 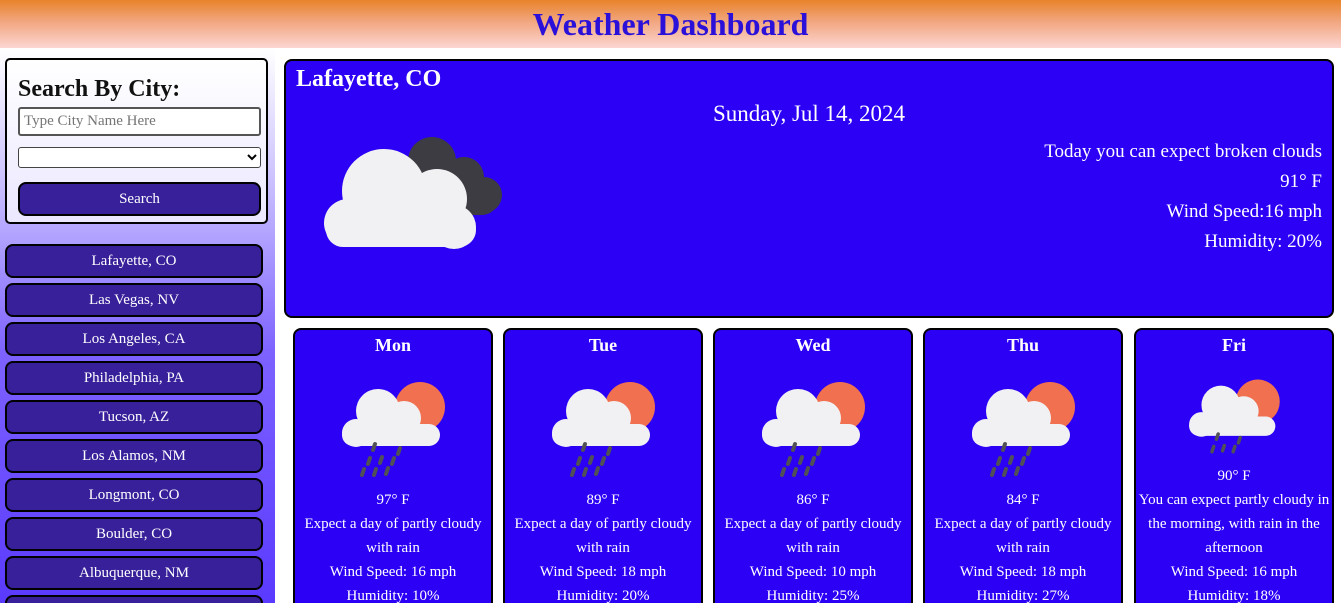 I want to click on current-city: Lafayette, CO, so click(x=369, y=79).